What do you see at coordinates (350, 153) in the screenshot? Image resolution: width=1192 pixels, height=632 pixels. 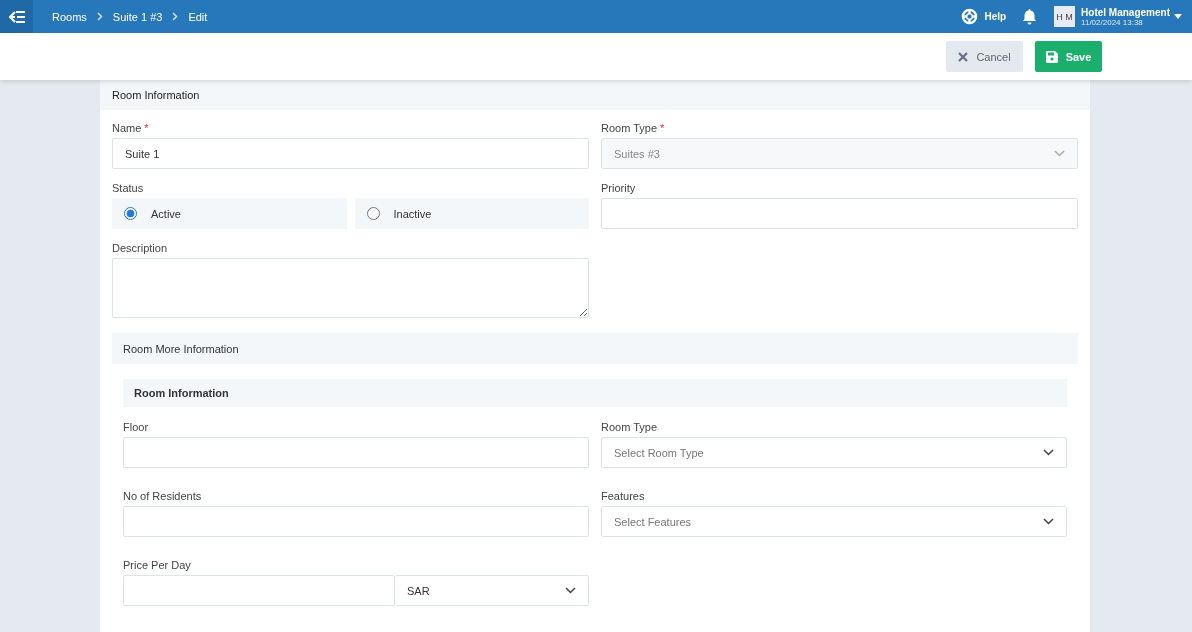 I see `text-field: Suite 1` at bounding box center [350, 153].